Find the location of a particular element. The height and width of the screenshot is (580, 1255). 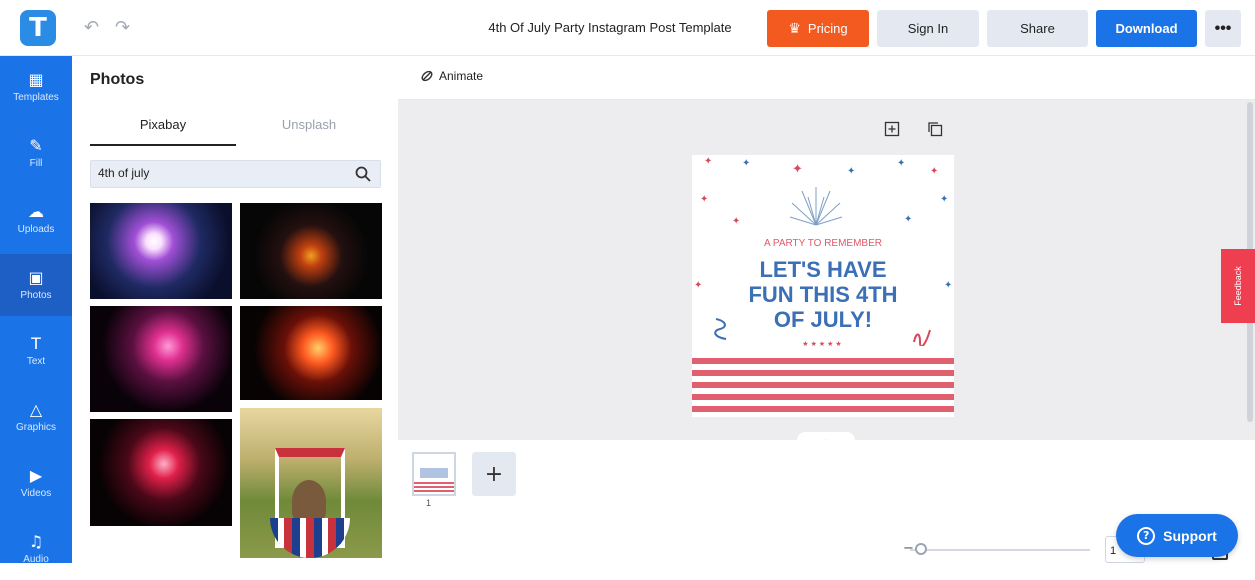

sidebar-item-uploads: ☁ Uploads is located at coordinates (36, 219).